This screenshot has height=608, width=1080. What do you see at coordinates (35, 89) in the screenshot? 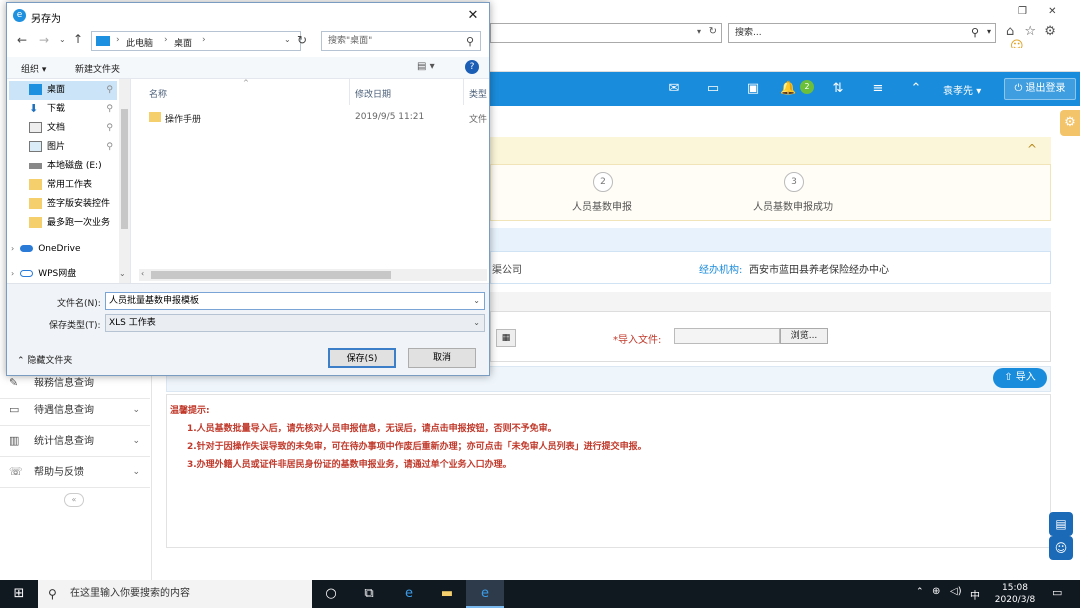
I see `desktop-icon` at bounding box center [35, 89].